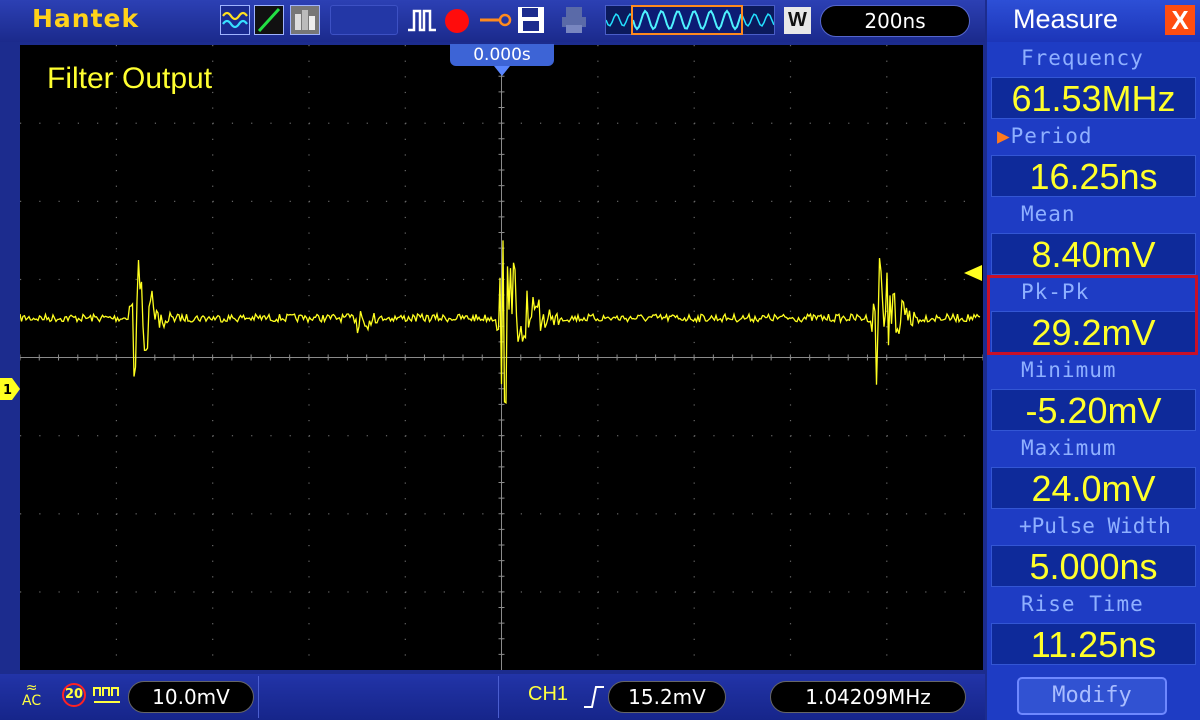 This screenshot has width=1200, height=720. I want to click on ch1-ground-marker-icon: 1, so click(10, 389).